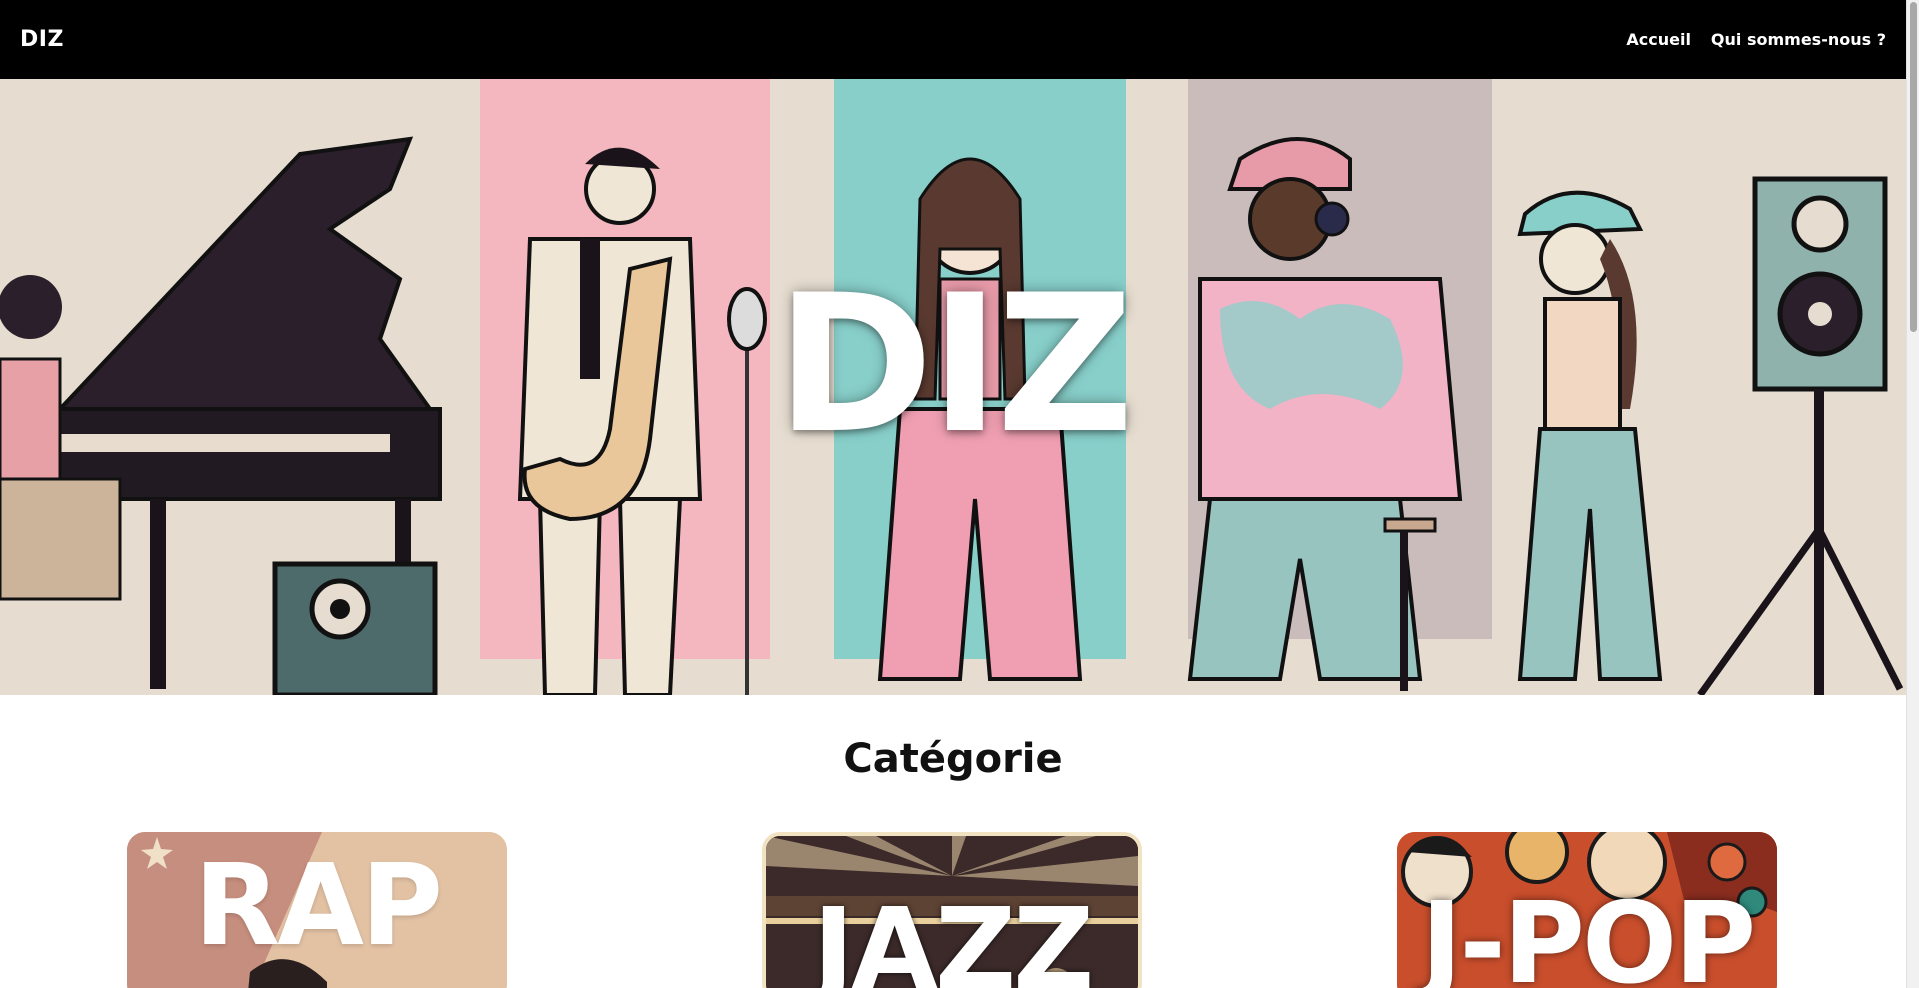  I want to click on category-card-jpop: J-POP, so click(1587, 910).